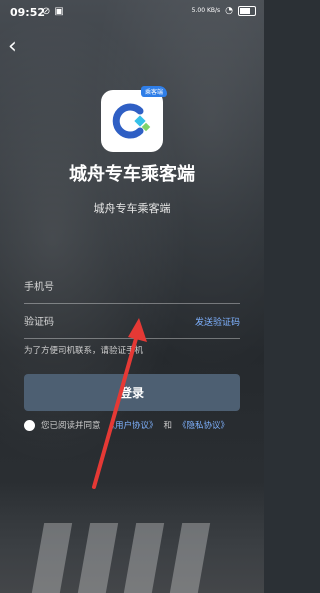 Image resolution: width=320 pixels, height=593 pixels. Describe the element at coordinates (153, 91) in the screenshot. I see `passenger-badge: 乘客端` at that location.